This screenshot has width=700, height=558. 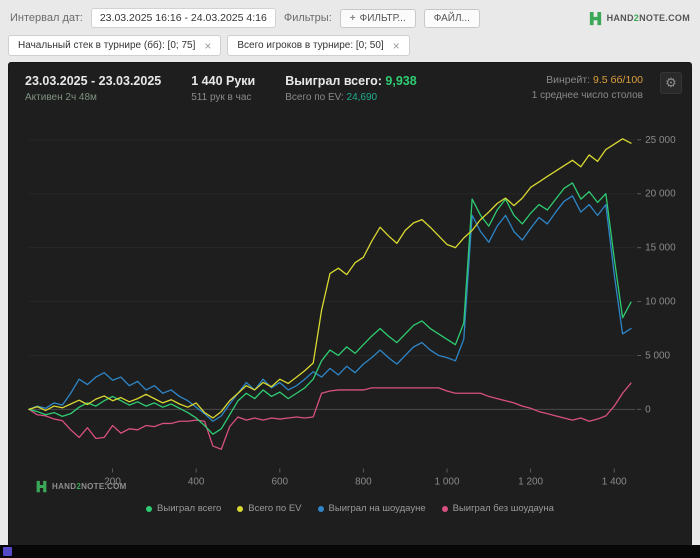 I want to click on filter-chip-total-players: Всего игроков в турнире: [0; 50] ×, so click(x=318, y=45).